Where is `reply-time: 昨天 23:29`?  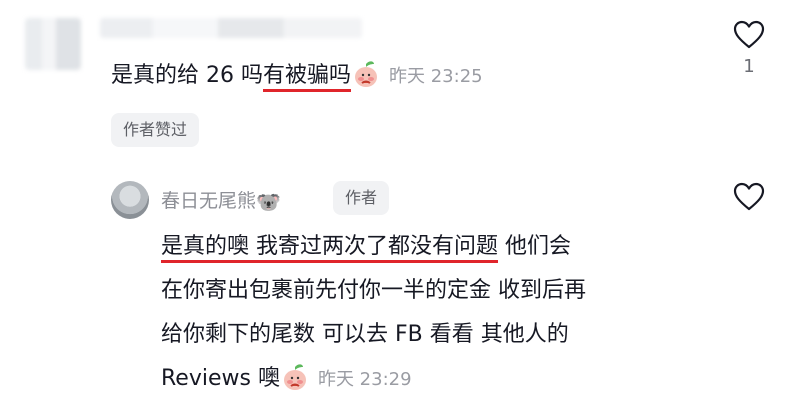
reply-time: 昨天 23:29 is located at coordinates (364, 379).